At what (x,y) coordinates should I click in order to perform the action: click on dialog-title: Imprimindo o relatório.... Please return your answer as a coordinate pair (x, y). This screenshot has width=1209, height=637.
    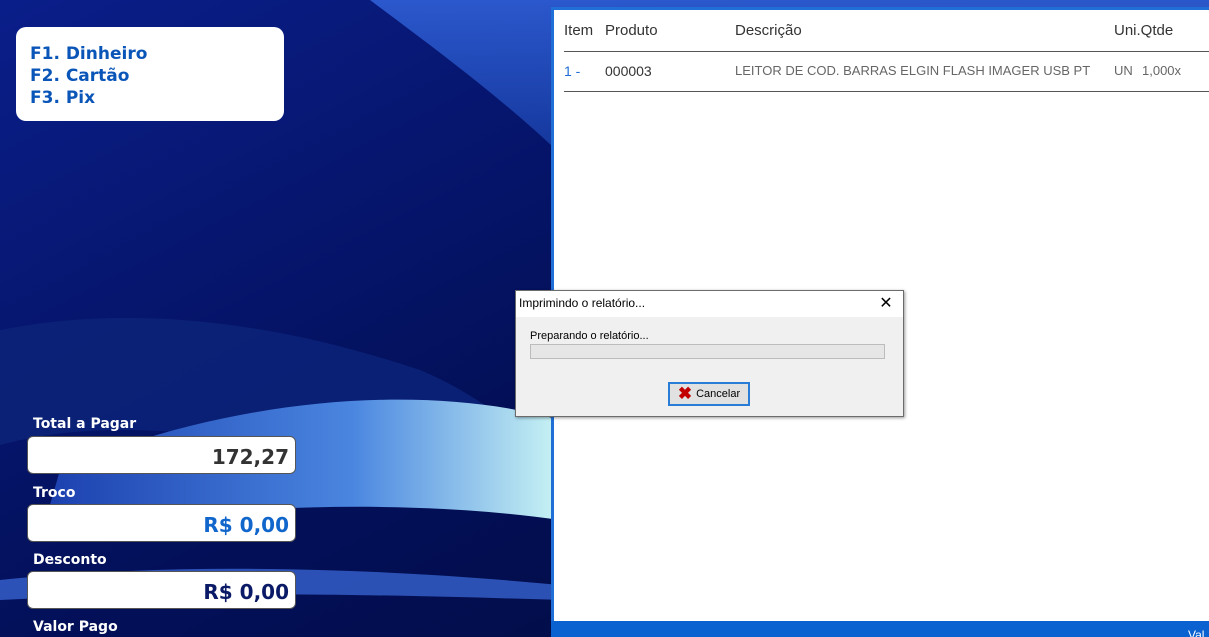
    Looking at the image, I should click on (582, 303).